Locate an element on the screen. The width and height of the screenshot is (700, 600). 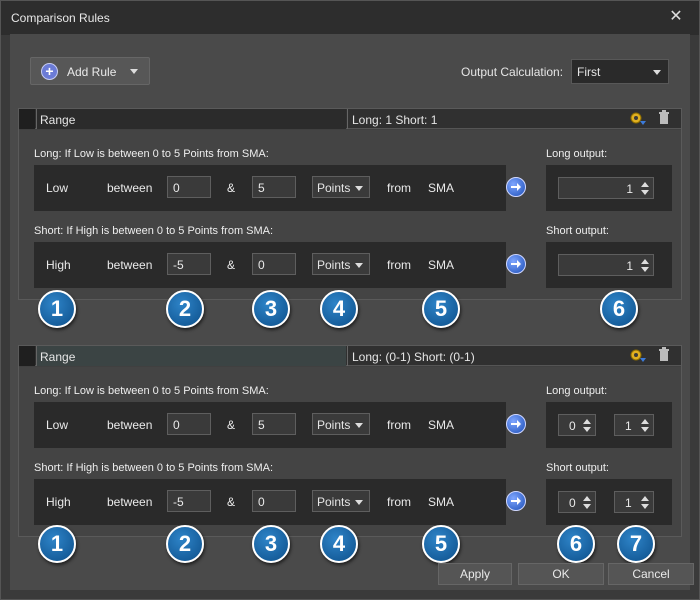
callout-badge: 4 is located at coordinates (339, 309).